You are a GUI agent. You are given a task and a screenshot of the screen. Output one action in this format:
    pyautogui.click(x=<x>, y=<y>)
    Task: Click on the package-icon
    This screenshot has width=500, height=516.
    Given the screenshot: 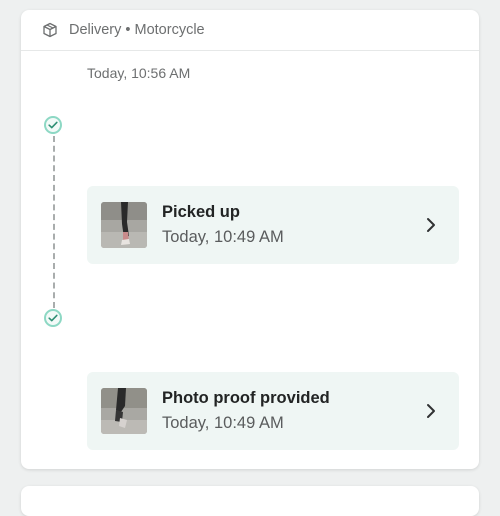 What is the action you would take?
    pyautogui.click(x=50, y=30)
    